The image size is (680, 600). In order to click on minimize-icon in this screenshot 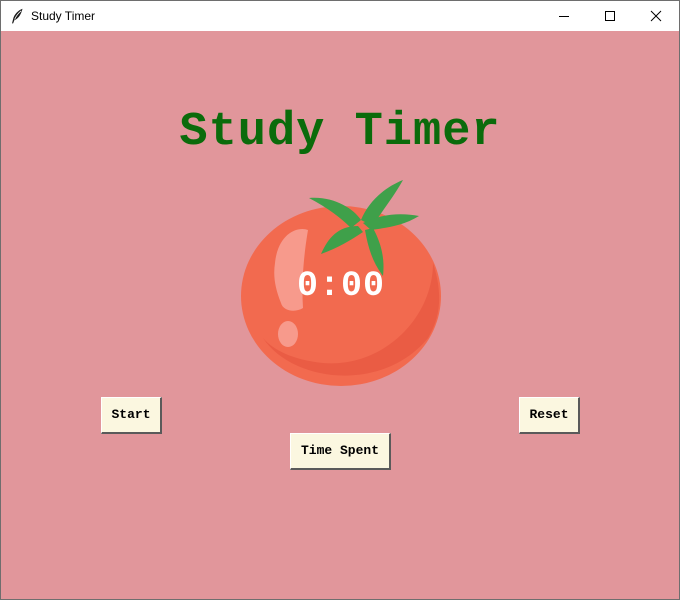, I will do `click(564, 16)`.